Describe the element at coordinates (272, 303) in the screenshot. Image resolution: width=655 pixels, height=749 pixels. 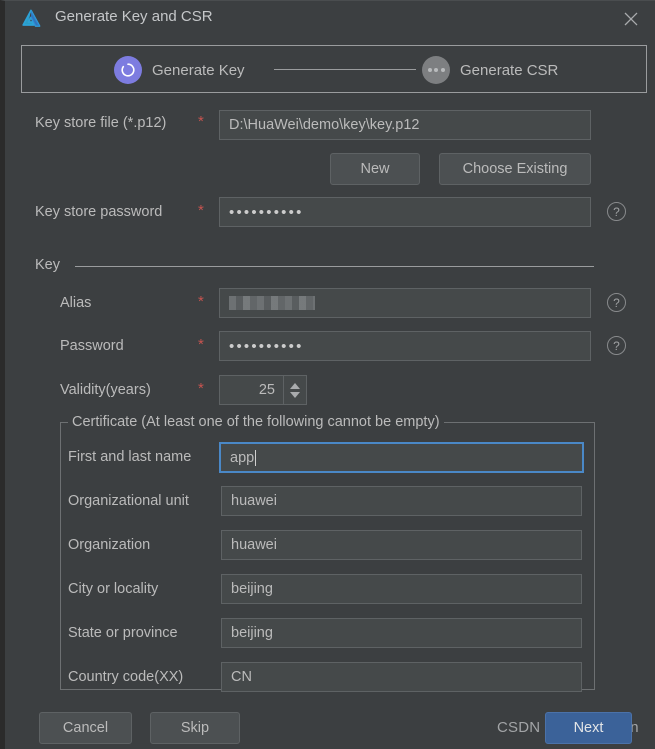
I see `alias-redacted-value` at that location.